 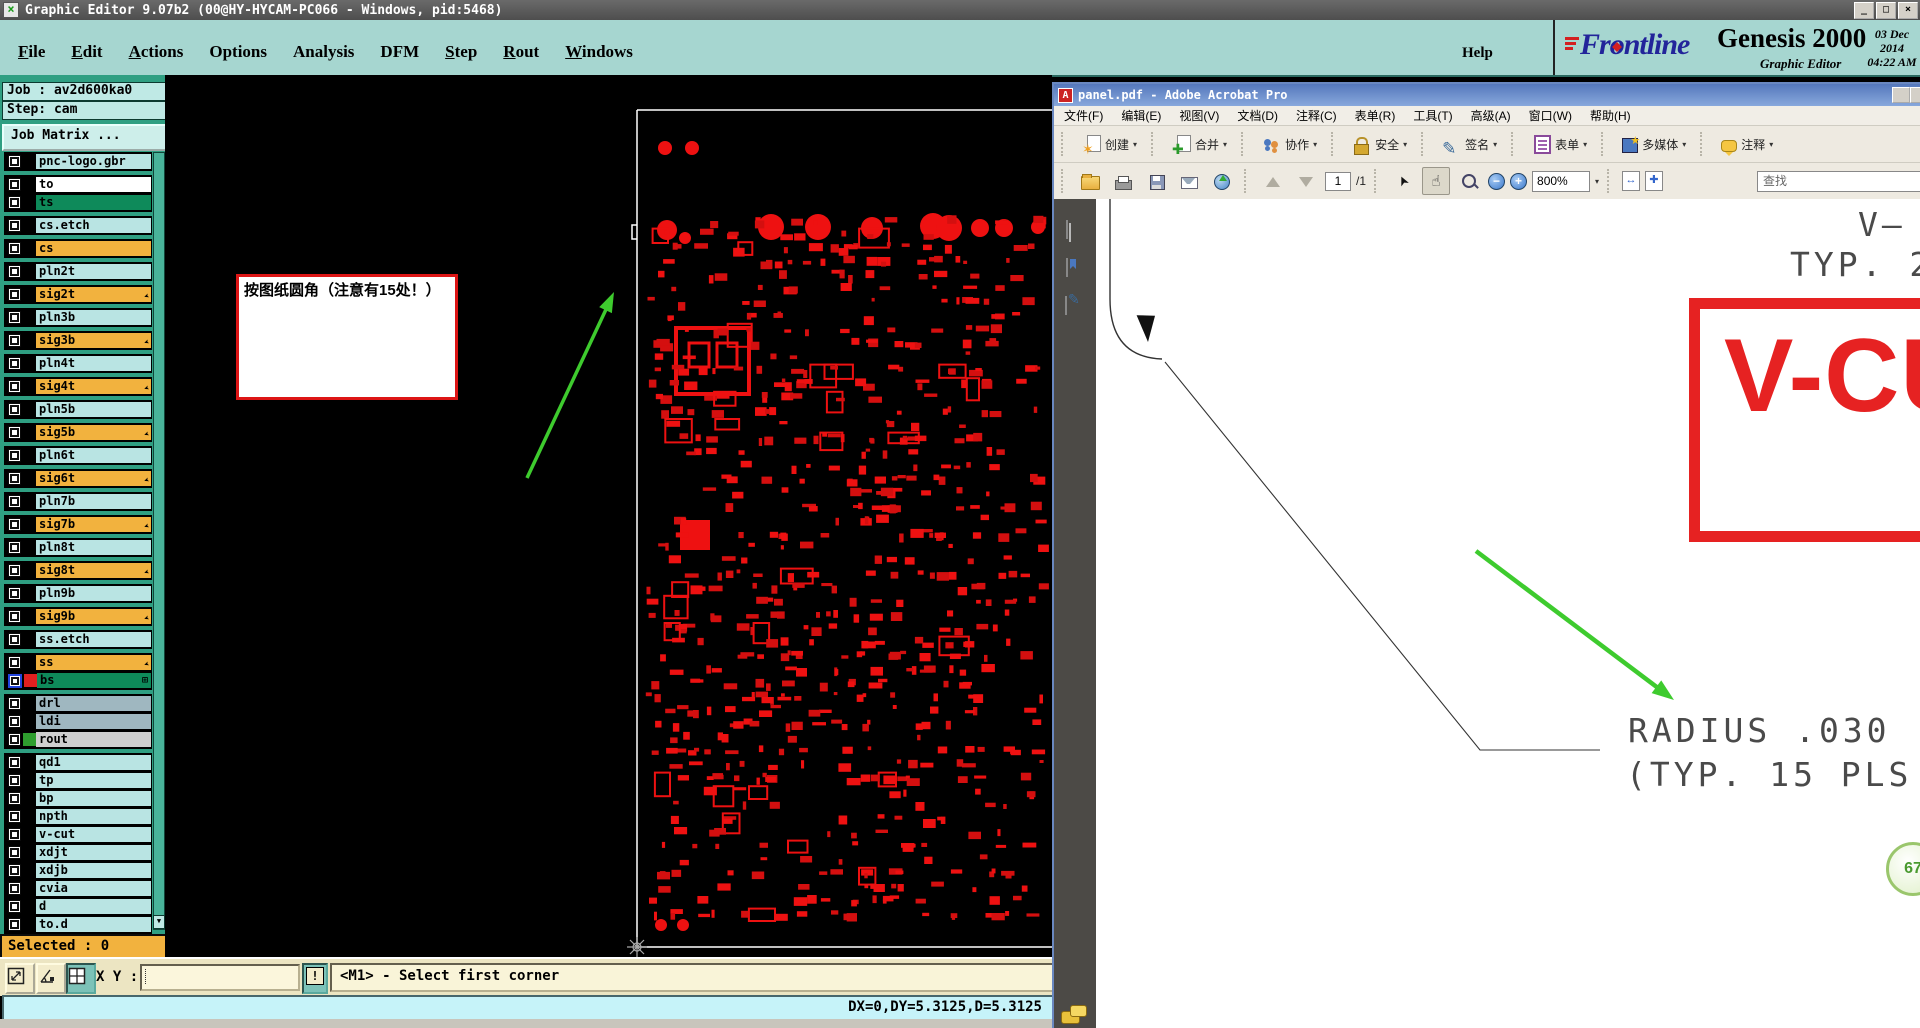 I want to click on hand-tool-button: ☝, so click(x=1436, y=181).